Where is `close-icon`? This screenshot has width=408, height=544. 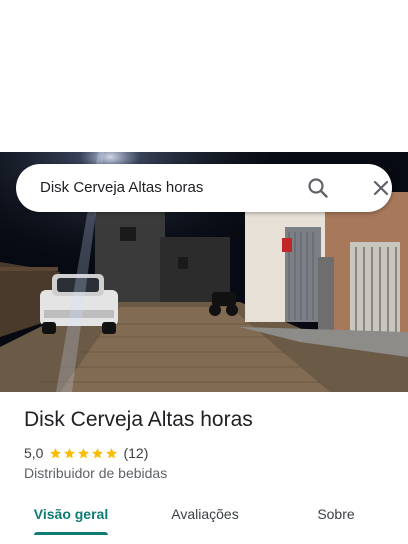 close-icon is located at coordinates (381, 188).